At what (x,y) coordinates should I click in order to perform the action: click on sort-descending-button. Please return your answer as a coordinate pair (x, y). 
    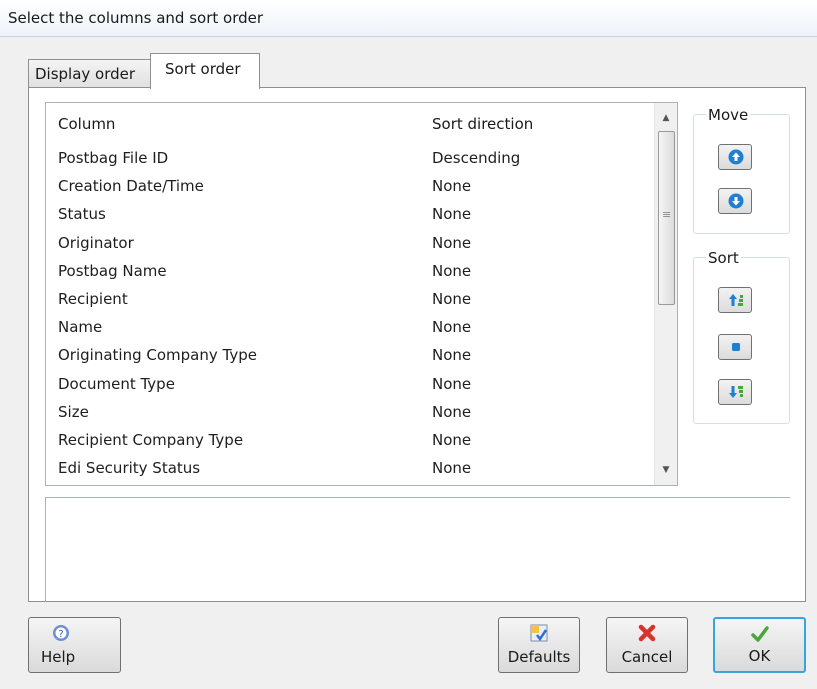
    Looking at the image, I should click on (735, 392).